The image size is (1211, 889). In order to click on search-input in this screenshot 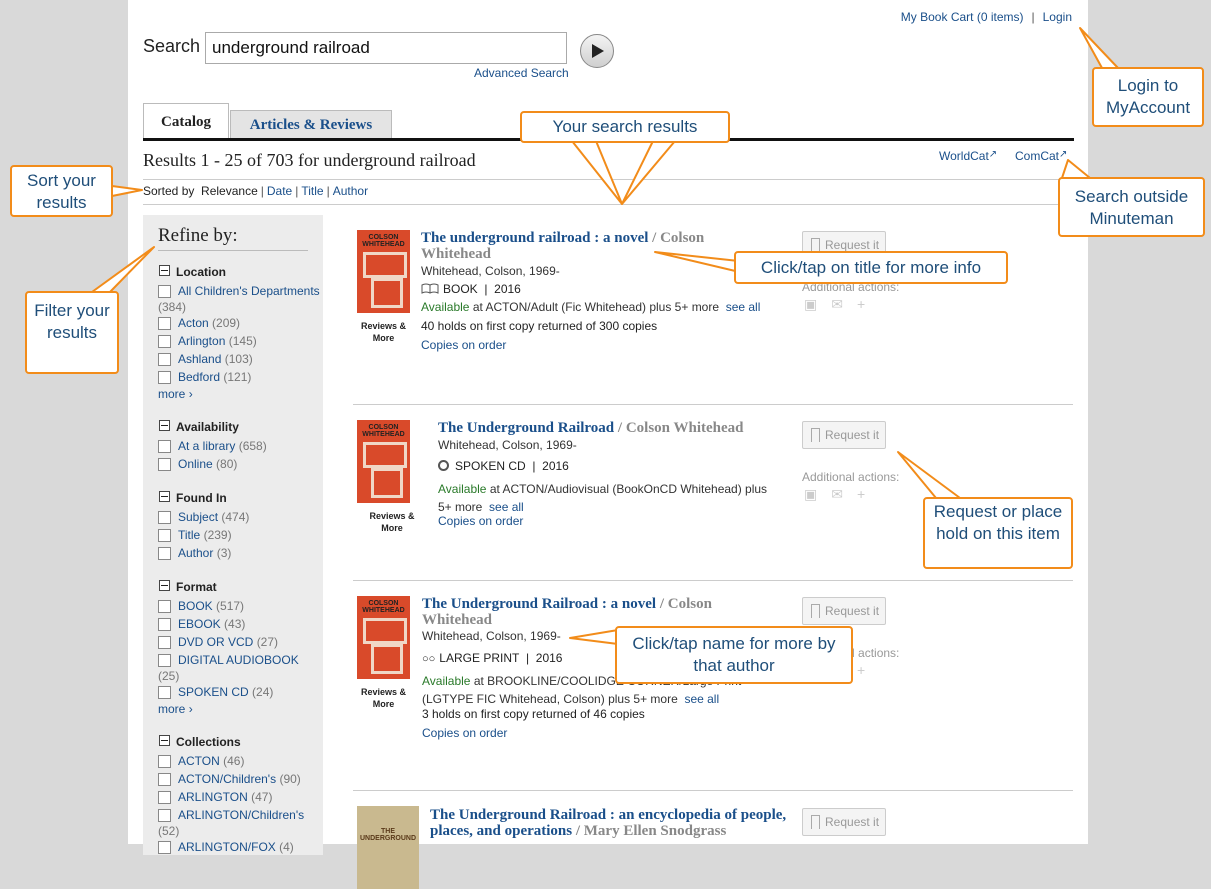, I will do `click(386, 48)`.